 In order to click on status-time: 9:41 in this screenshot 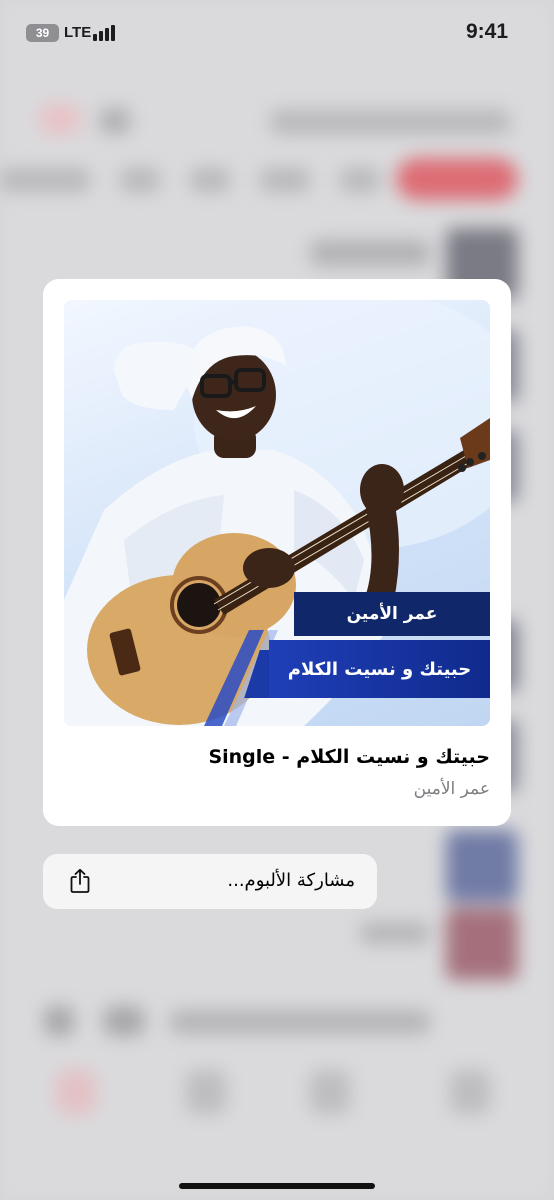, I will do `click(486, 31)`.